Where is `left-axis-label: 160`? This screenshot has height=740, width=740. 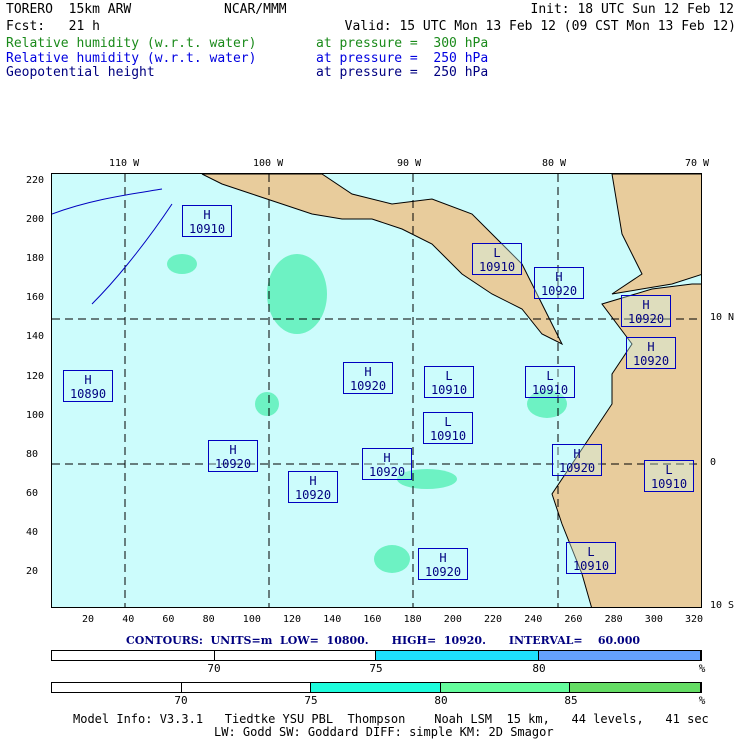 left-axis-label: 160 is located at coordinates (35, 298).